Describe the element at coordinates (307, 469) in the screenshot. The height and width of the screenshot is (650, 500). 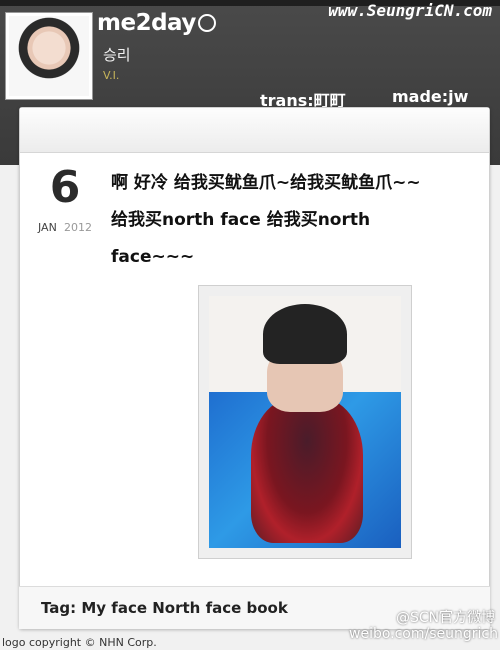
I see `photo-scarf` at that location.